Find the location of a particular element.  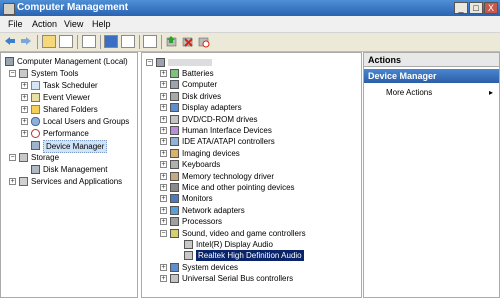

device-item-label: Intel(R) Display Audio is located at coordinates (234, 244).